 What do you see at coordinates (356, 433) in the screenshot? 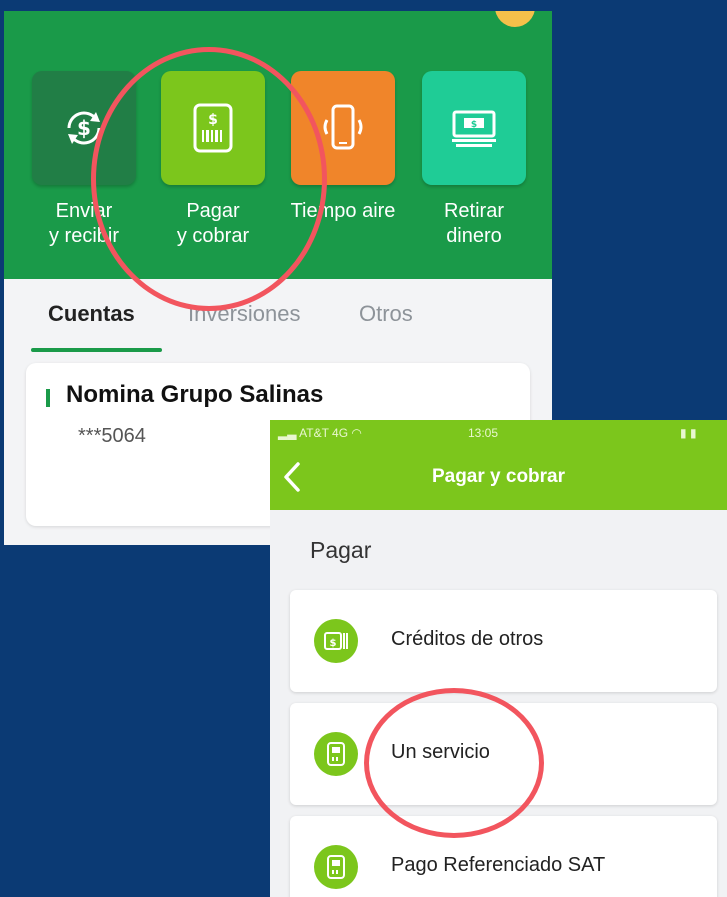
I see `wifi-icon: ◠` at bounding box center [356, 433].